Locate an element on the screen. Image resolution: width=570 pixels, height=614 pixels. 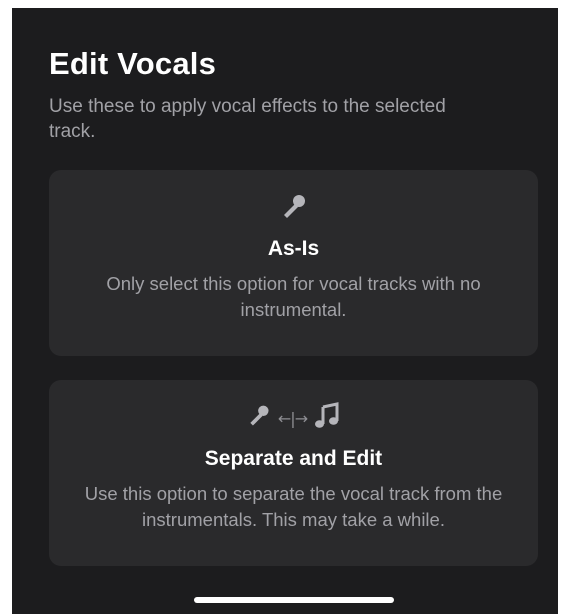
separate-icon-row: ←|→ is located at coordinates (293, 418).